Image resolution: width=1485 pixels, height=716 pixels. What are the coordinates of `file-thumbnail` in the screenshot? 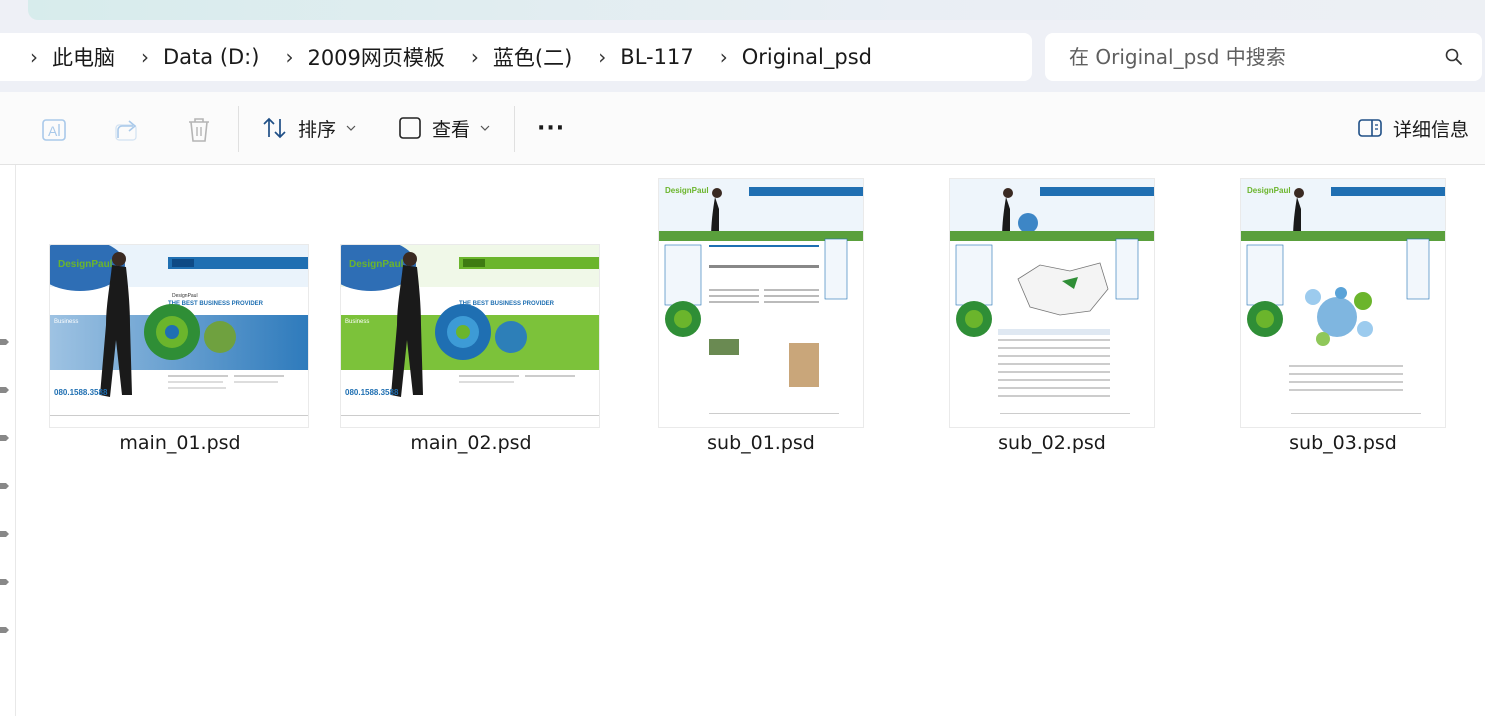 It's located at (1052, 303).